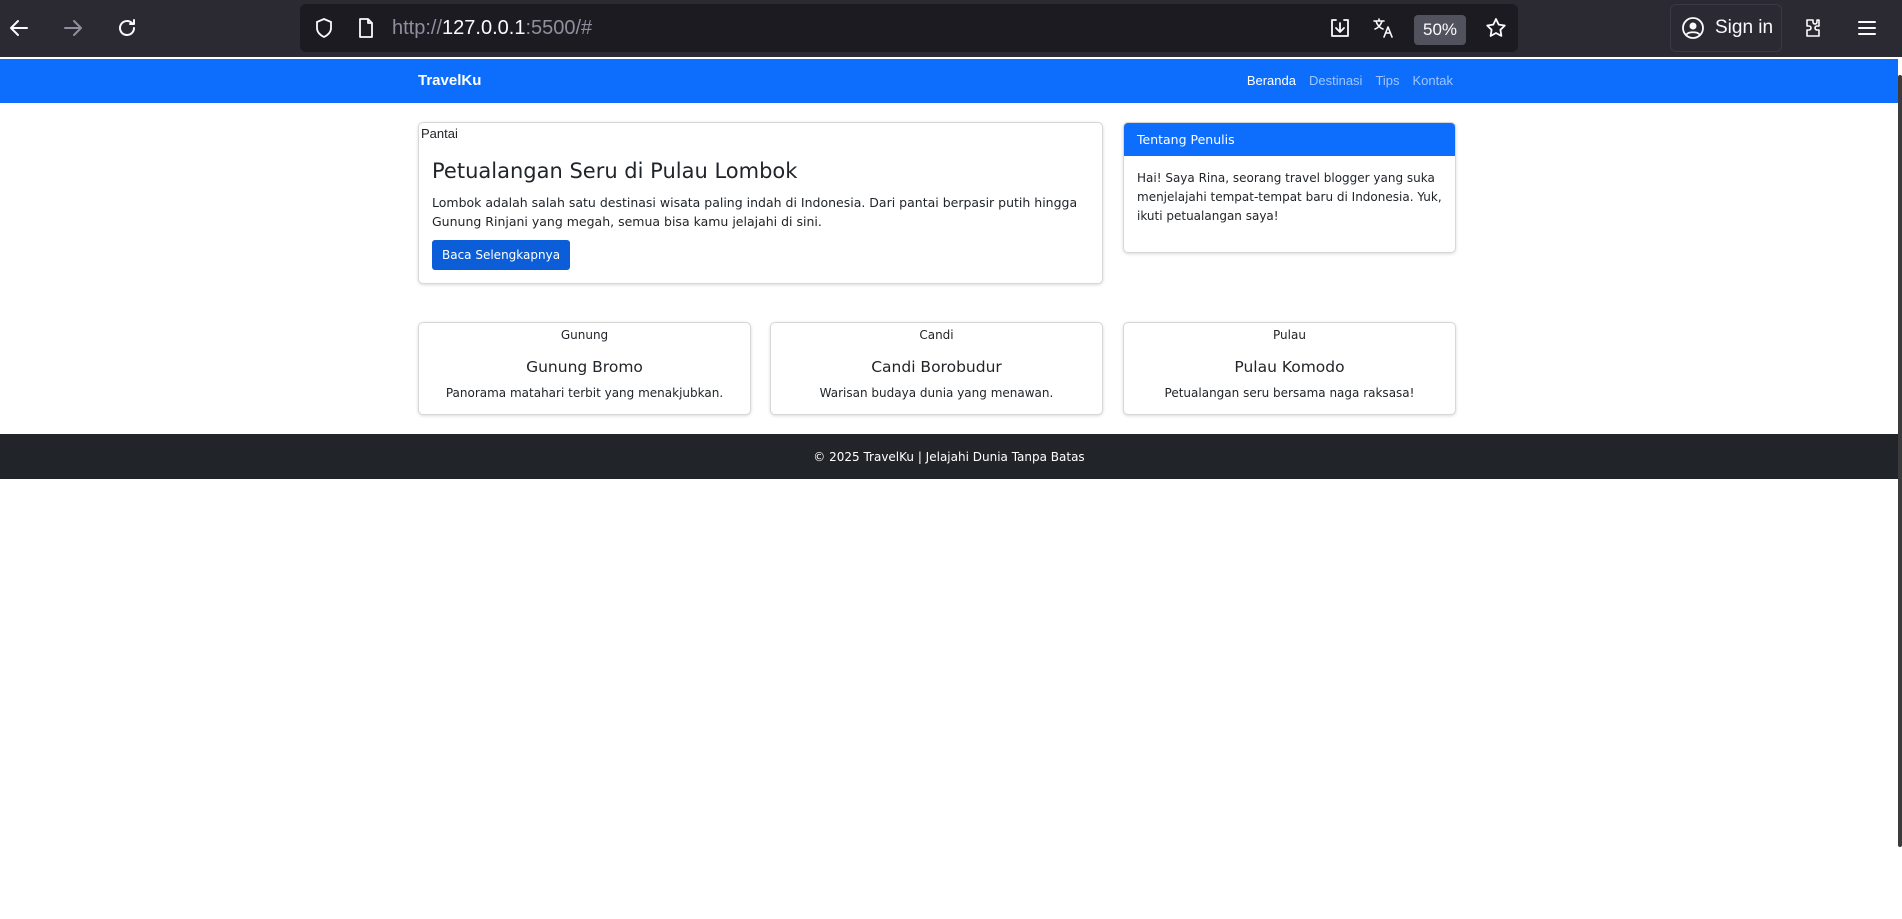  What do you see at coordinates (615, 171) in the screenshot?
I see `featured-title: Petualangan Seru di Pulau Lombok` at bounding box center [615, 171].